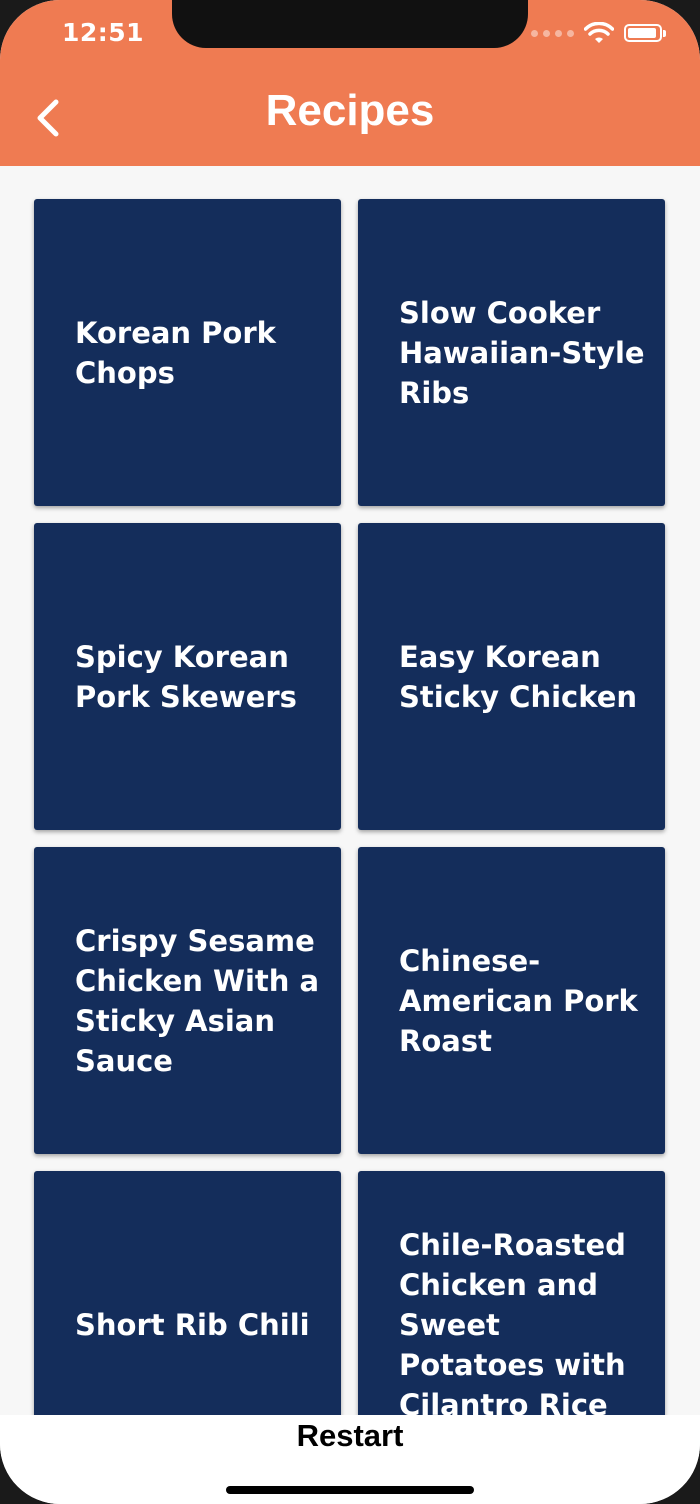 The height and width of the screenshot is (1504, 700). I want to click on status-icons, so click(598, 33).